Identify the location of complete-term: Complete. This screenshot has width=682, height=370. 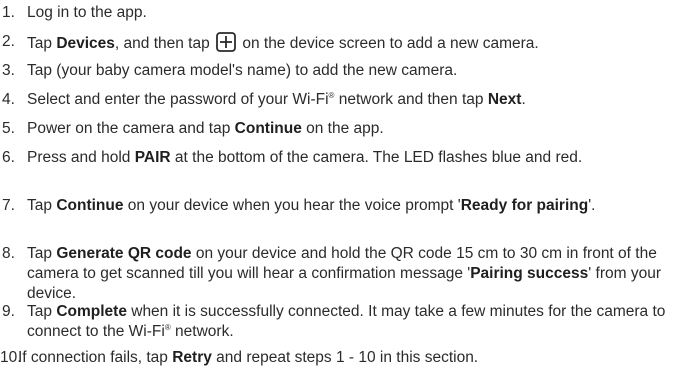
(91, 311).